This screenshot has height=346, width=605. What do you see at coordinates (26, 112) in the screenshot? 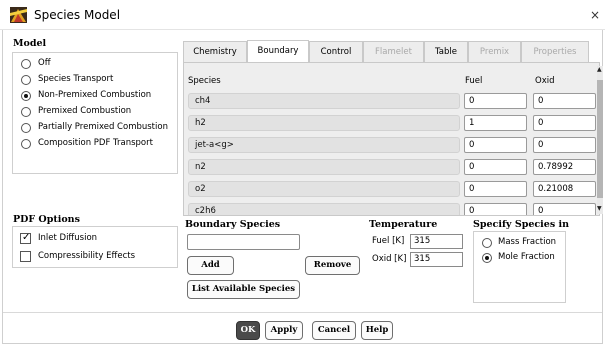
I see `model-option-premixed-radio` at bounding box center [26, 112].